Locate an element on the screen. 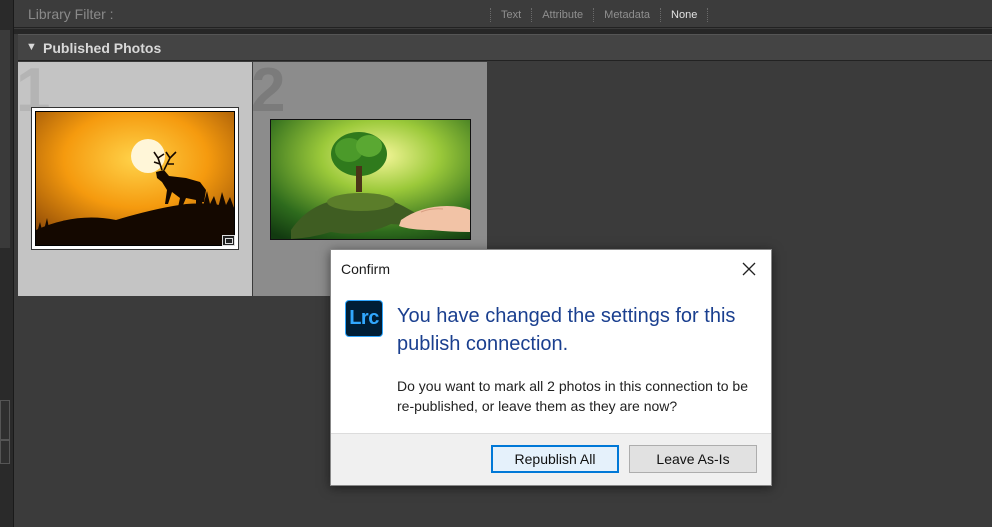  close-icon is located at coordinates (749, 269).